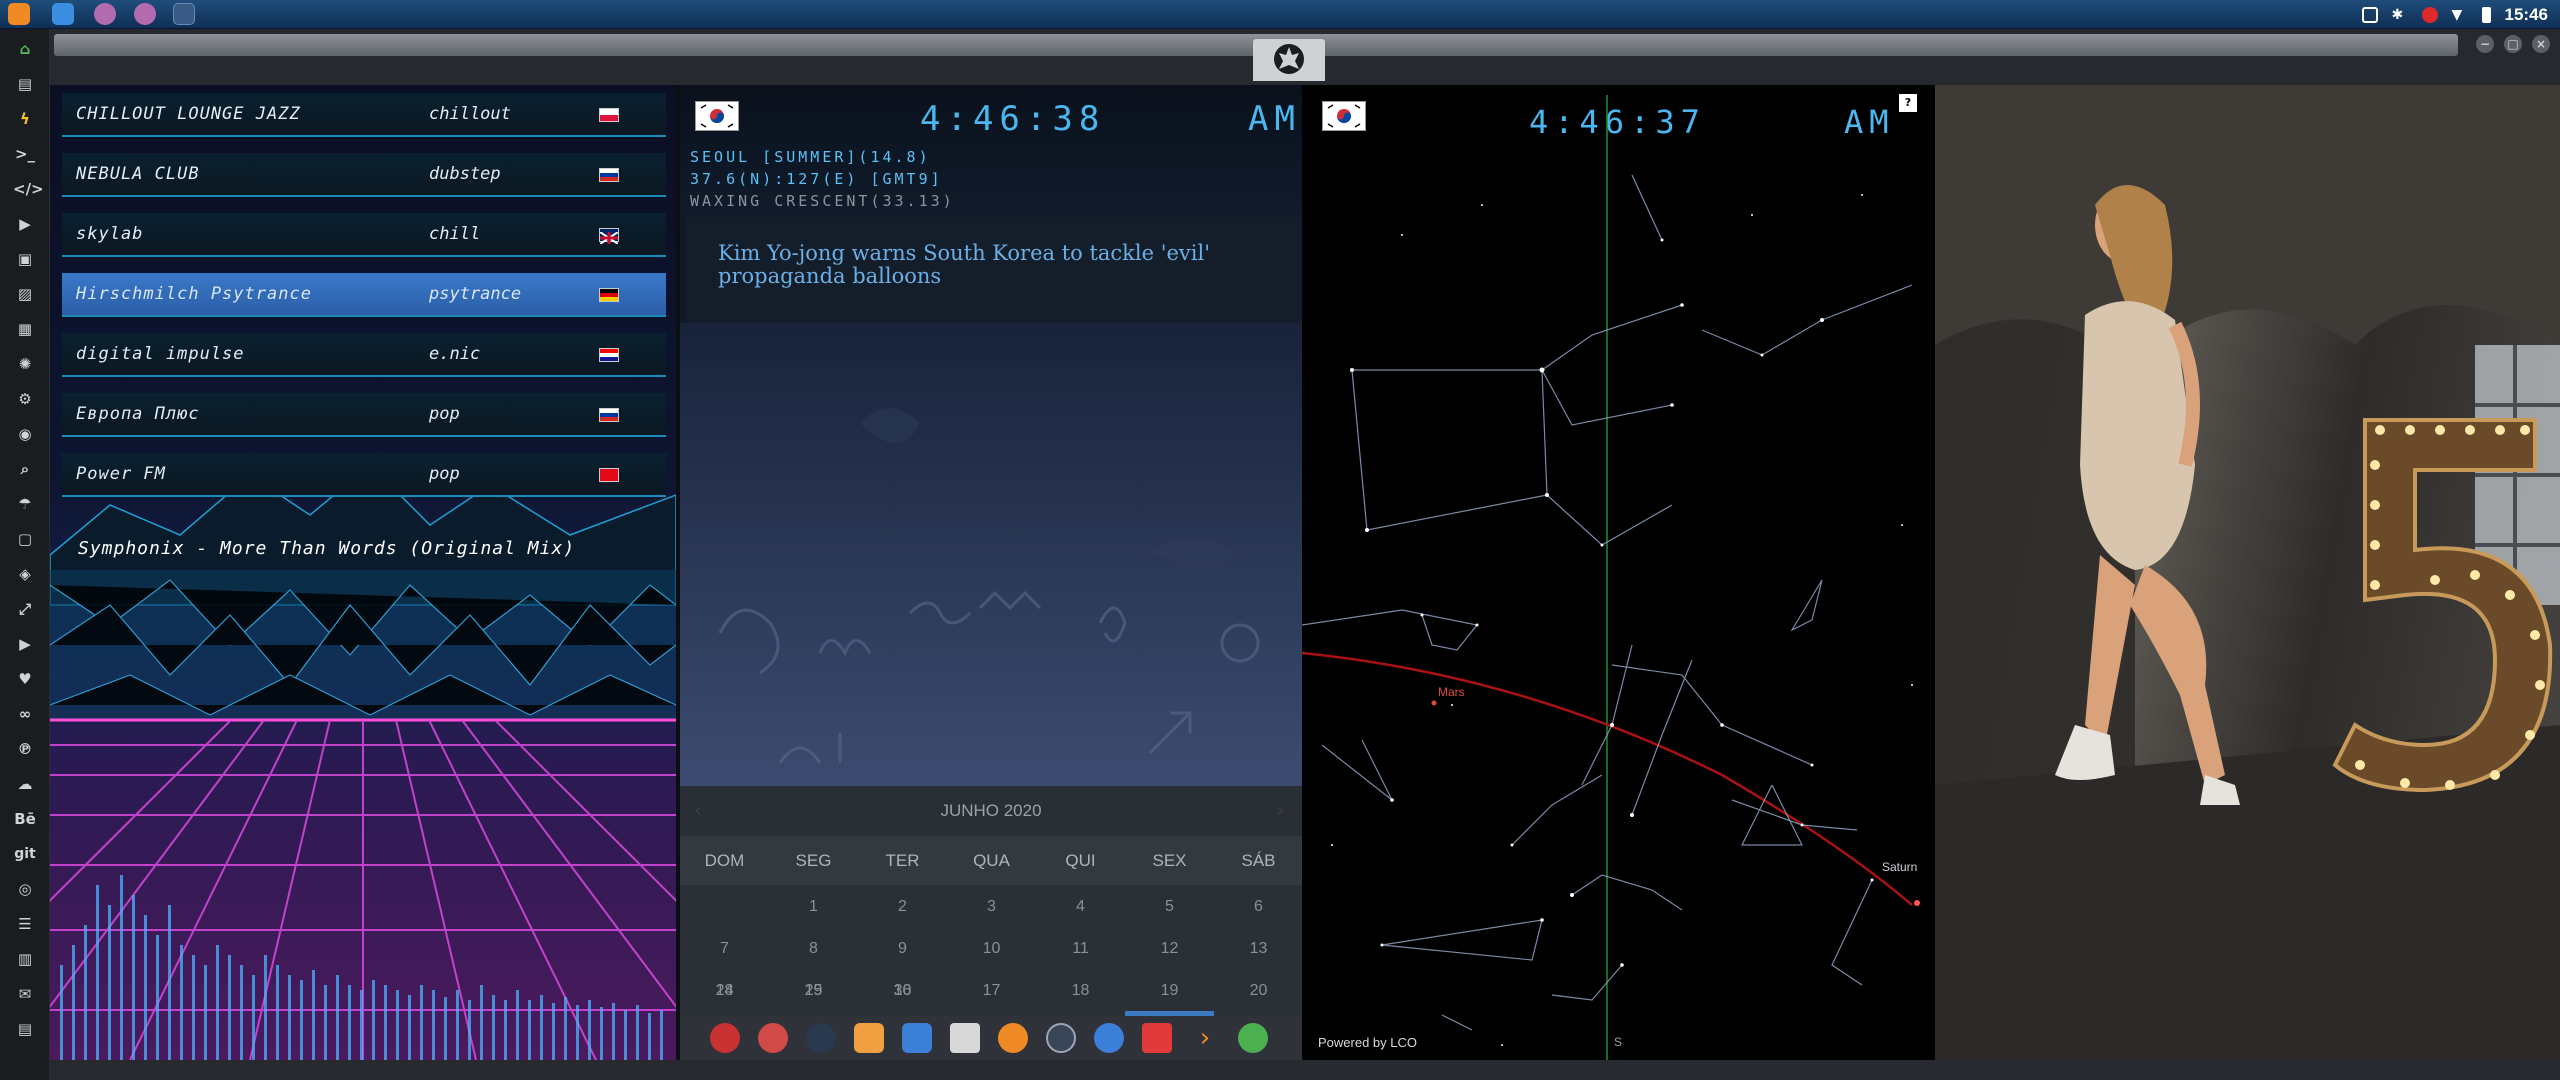 The height and width of the screenshot is (1080, 2560). Describe the element at coordinates (364, 235) in the screenshot. I see `station-row: skylab chill` at that location.